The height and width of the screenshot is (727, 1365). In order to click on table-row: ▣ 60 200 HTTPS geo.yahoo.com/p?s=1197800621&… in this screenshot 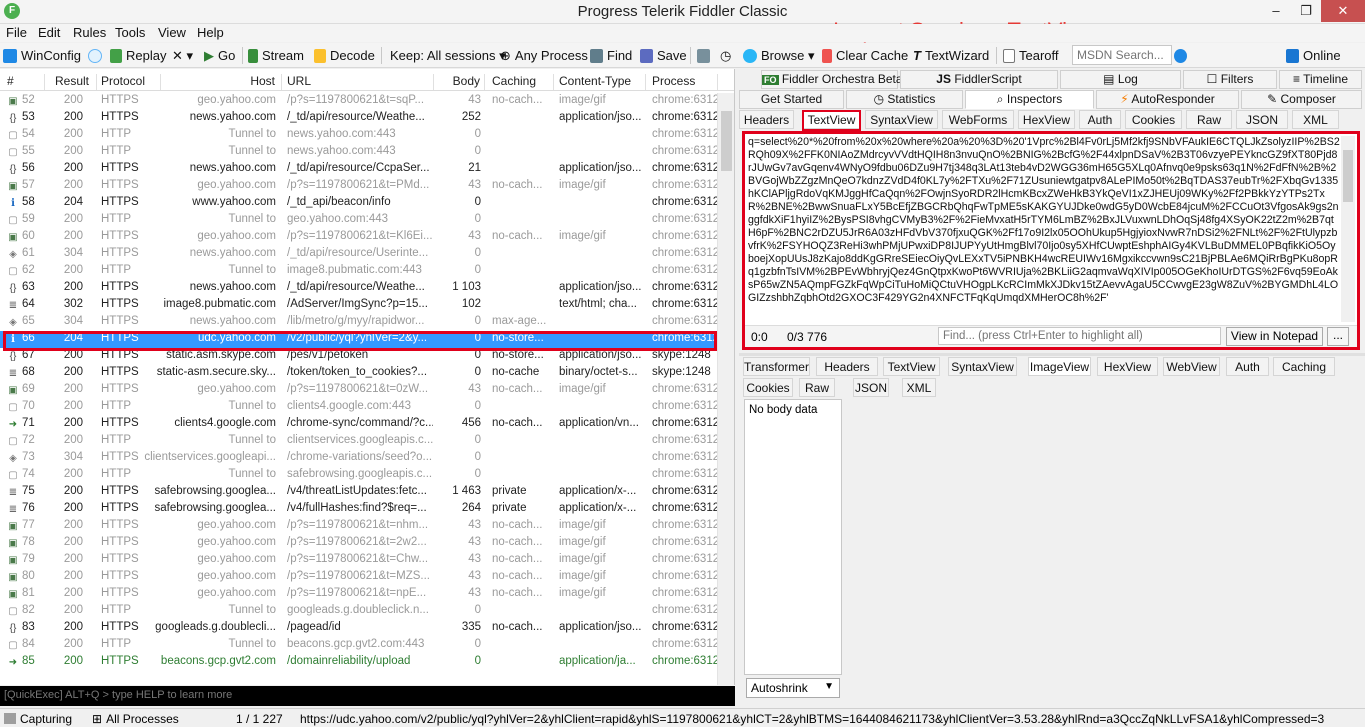, I will do `click(359, 237)`.